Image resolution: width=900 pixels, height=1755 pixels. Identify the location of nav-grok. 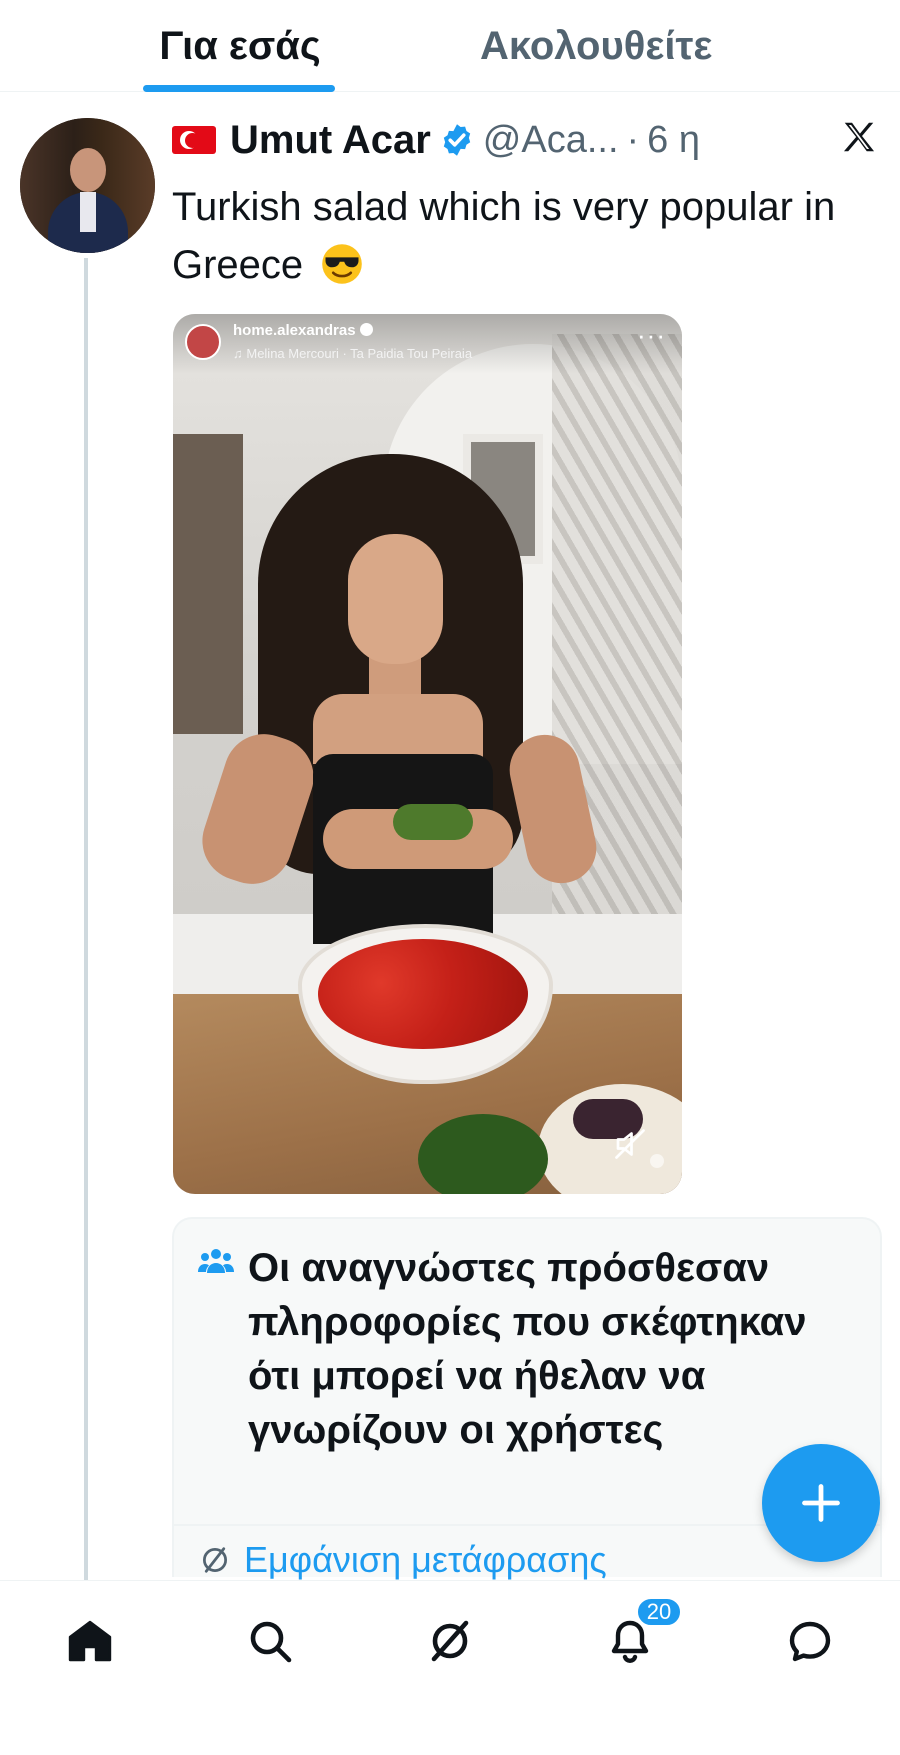
(450, 1641).